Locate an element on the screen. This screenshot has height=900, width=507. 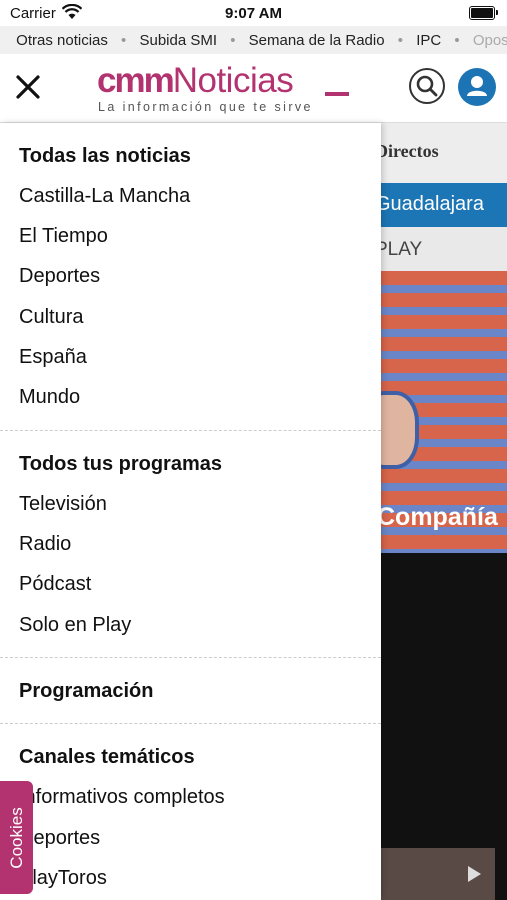
search-button is located at coordinates (427, 86).